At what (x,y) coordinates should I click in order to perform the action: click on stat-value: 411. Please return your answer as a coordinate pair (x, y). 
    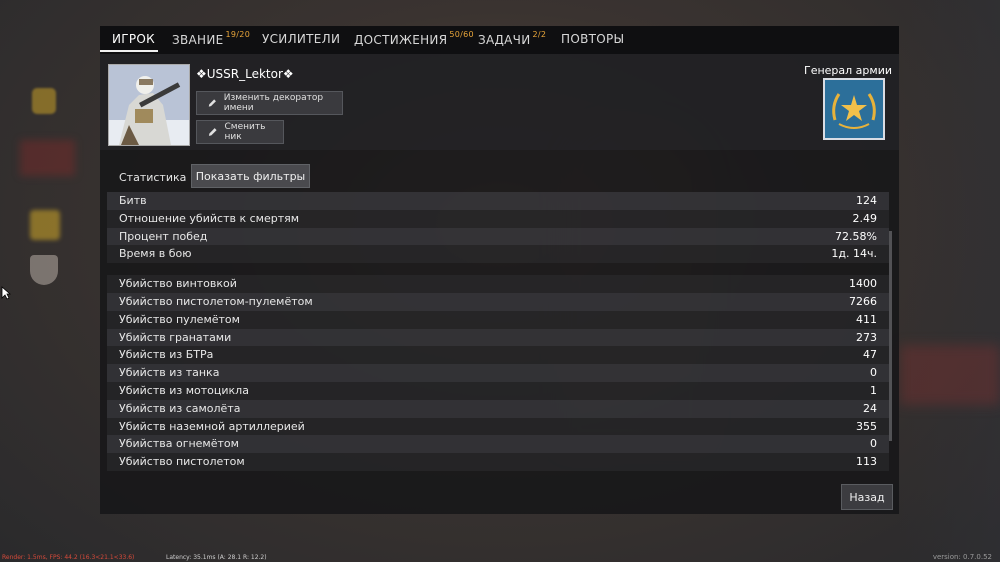
    Looking at the image, I should click on (866, 319).